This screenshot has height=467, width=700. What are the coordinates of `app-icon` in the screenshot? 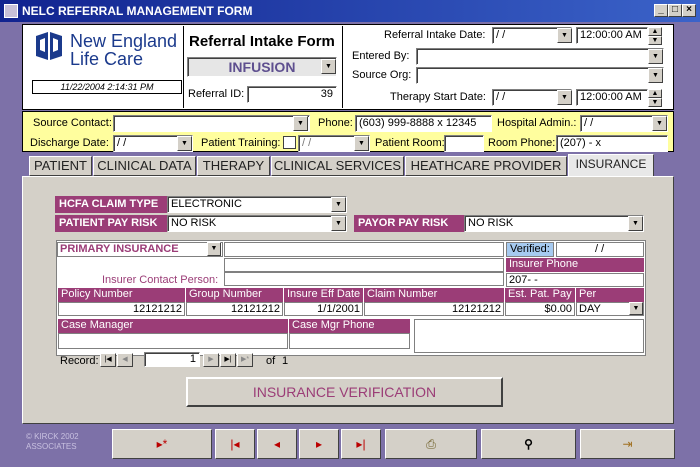 It's located at (11, 11).